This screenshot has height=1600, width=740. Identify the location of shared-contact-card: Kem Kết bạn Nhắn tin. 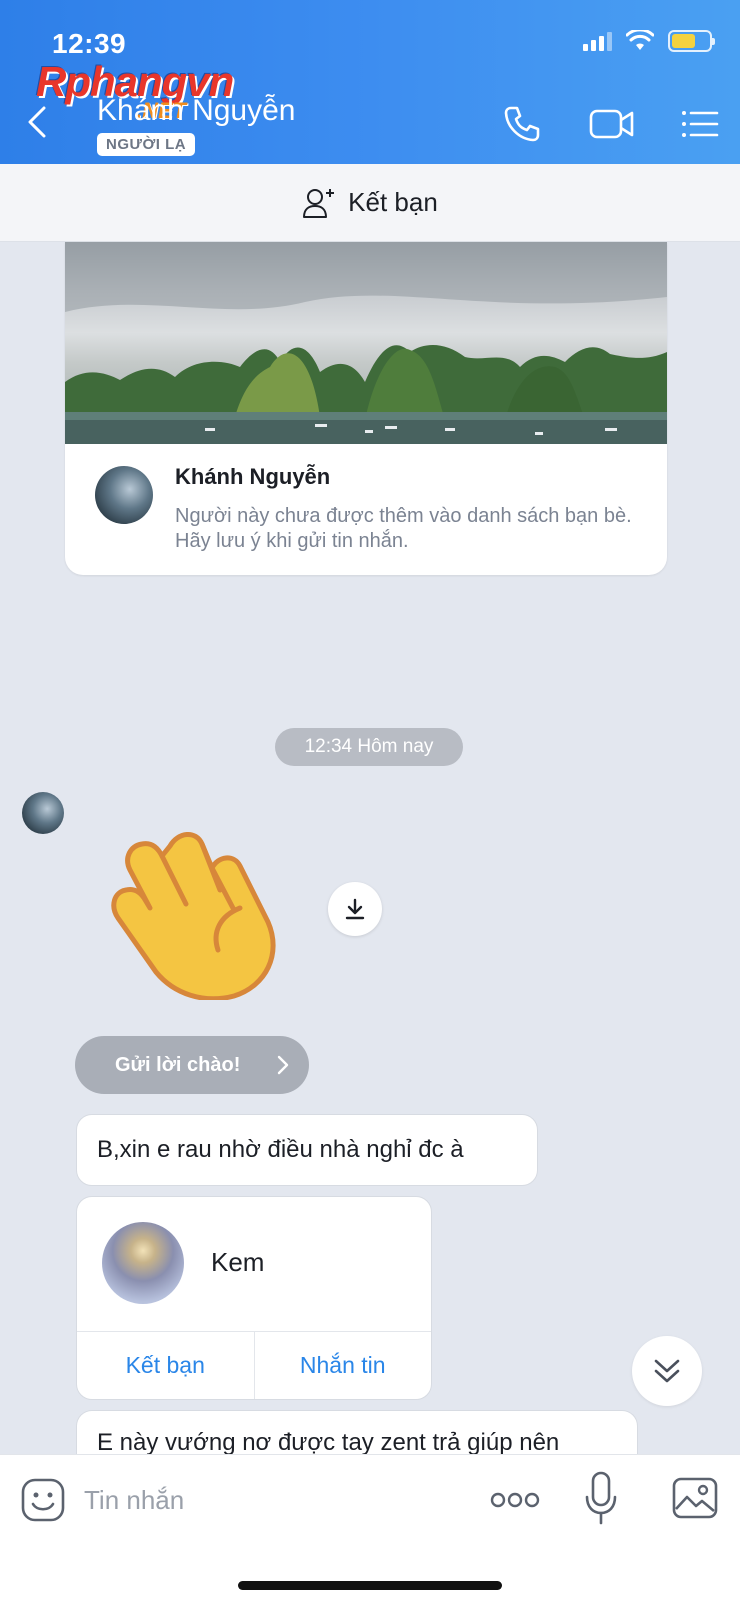
(254, 1298).